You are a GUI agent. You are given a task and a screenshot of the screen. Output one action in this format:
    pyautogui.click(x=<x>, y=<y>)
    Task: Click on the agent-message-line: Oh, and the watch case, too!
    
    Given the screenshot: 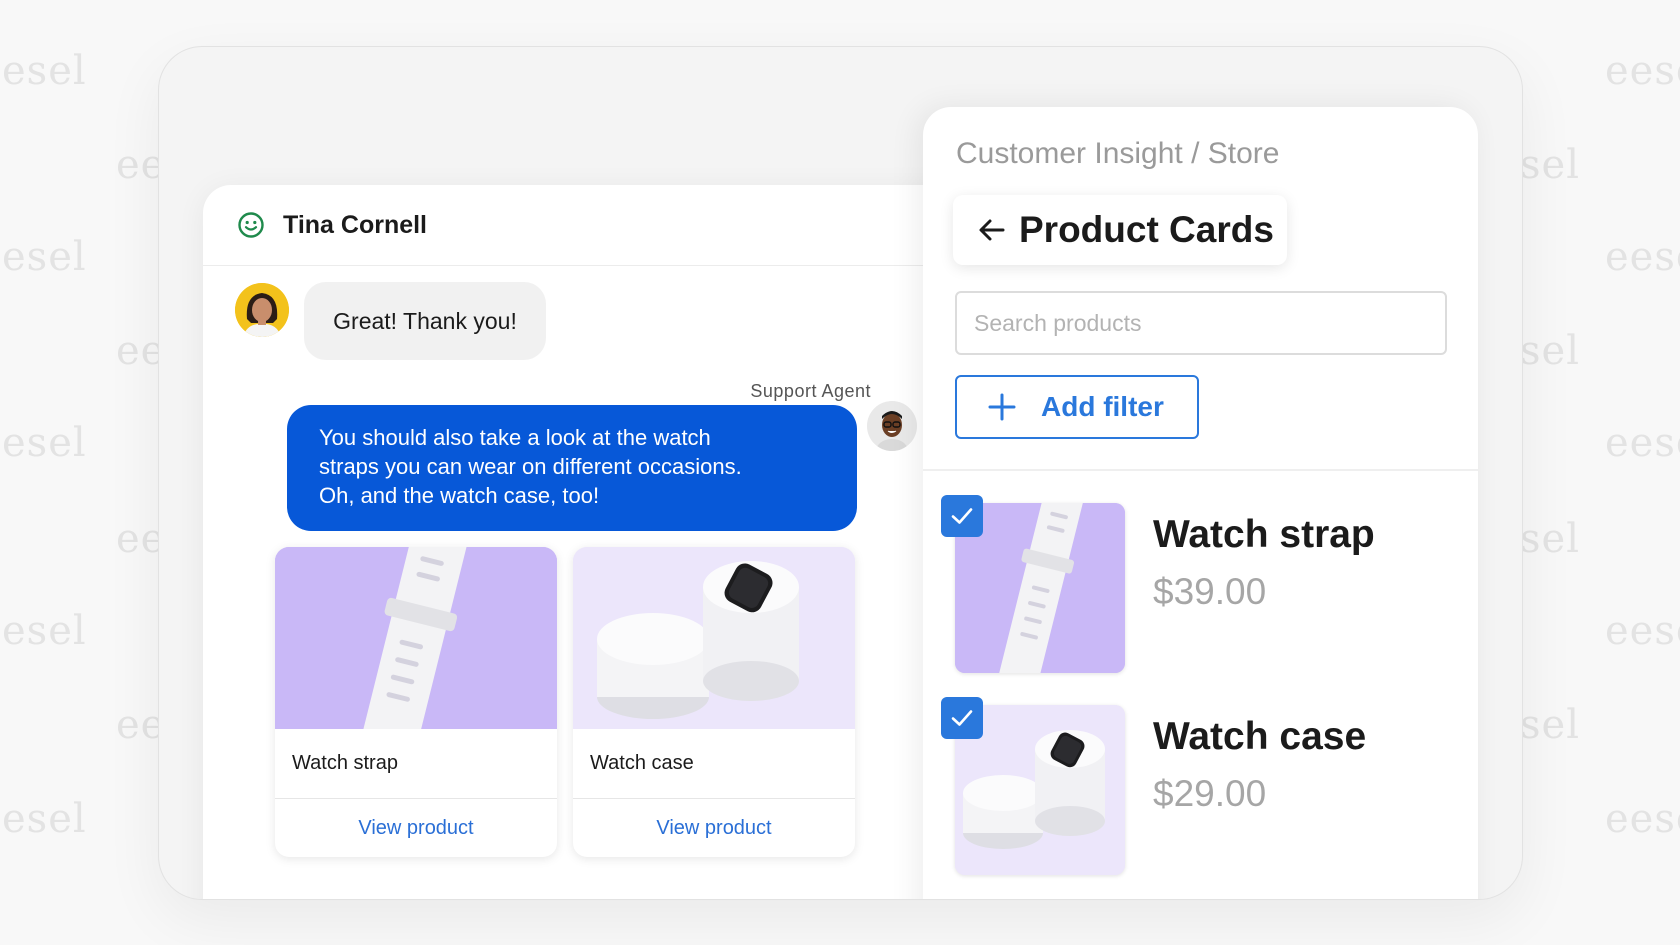 What is the action you would take?
    pyautogui.click(x=459, y=495)
    